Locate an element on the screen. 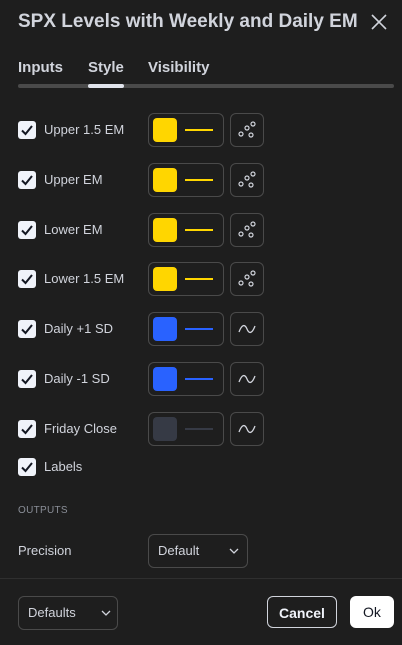 The image size is (402, 645). lower-1-5-em-color-button is located at coordinates (186, 279).